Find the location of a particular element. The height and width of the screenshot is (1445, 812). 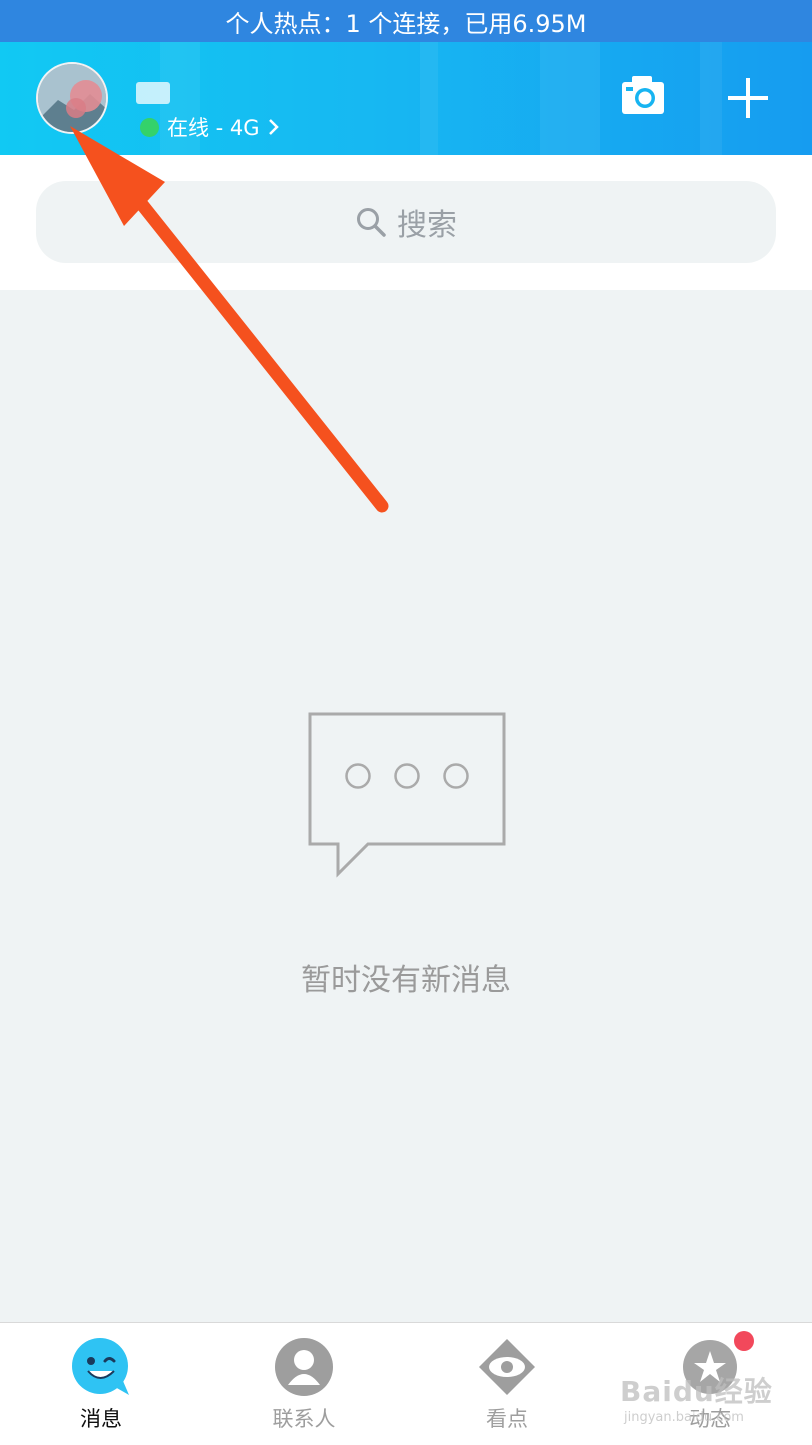

add-button is located at coordinates (748, 98).